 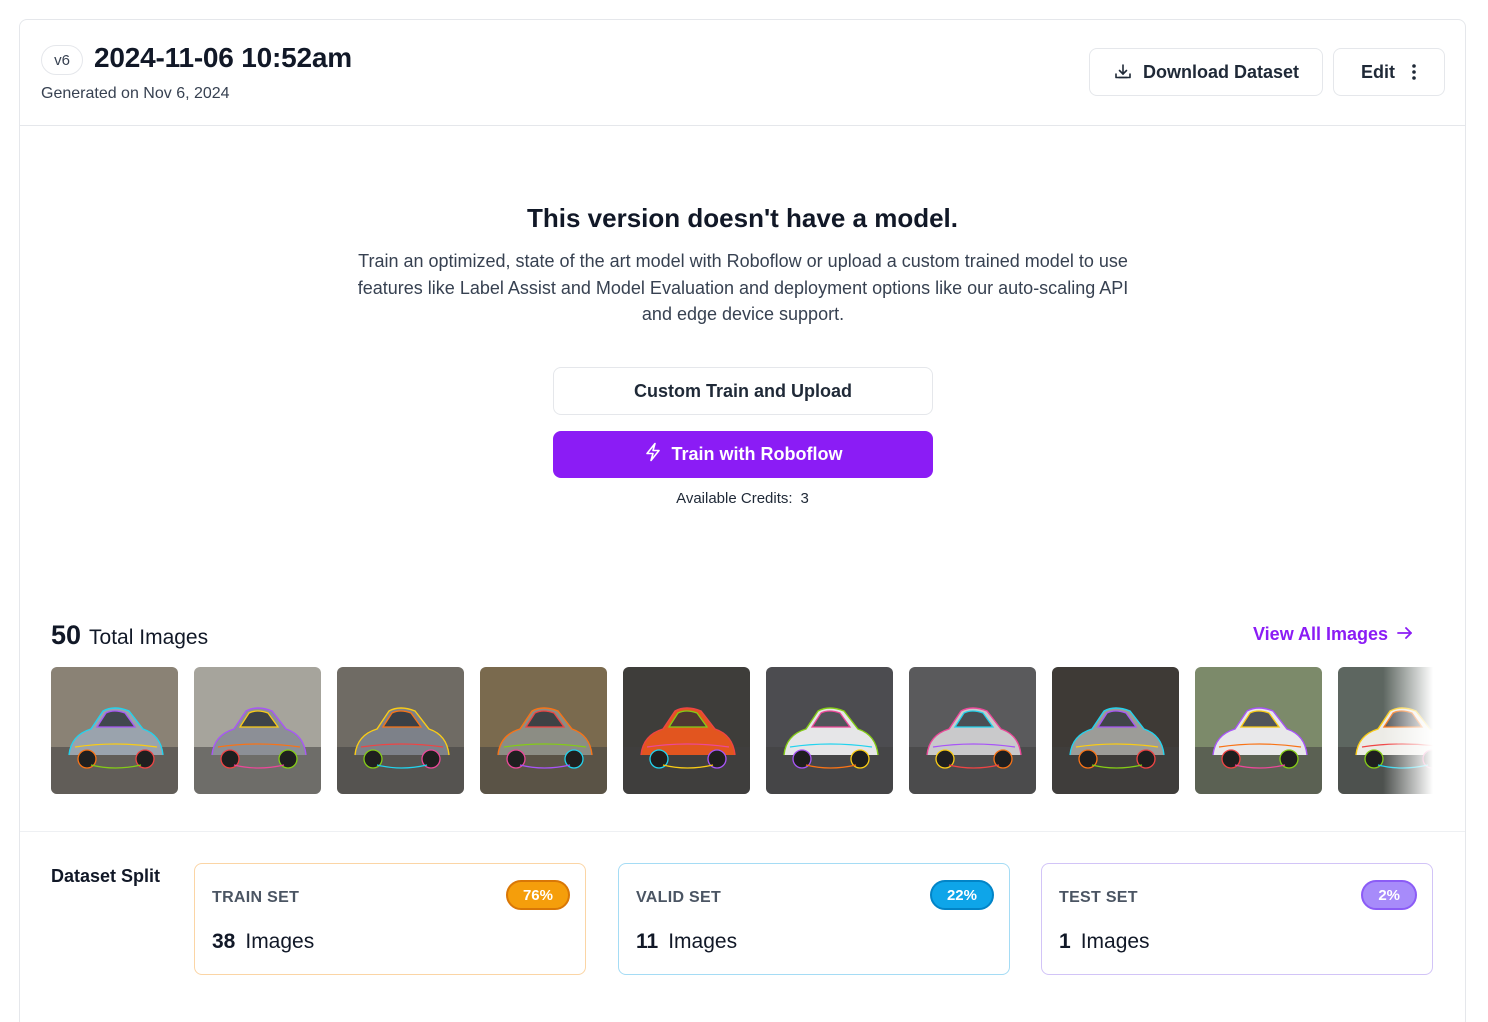 I want to click on train-with-roboflow-button: Train with Roboflow, so click(x=743, y=454).